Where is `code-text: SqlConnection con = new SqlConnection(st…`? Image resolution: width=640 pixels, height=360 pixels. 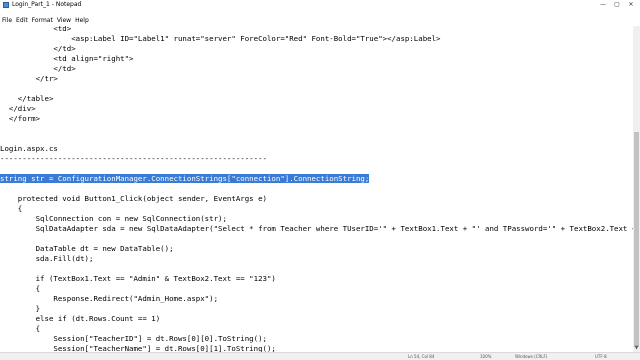
code-text: SqlConnection con = new SqlConnection(st… is located at coordinates (113, 218).